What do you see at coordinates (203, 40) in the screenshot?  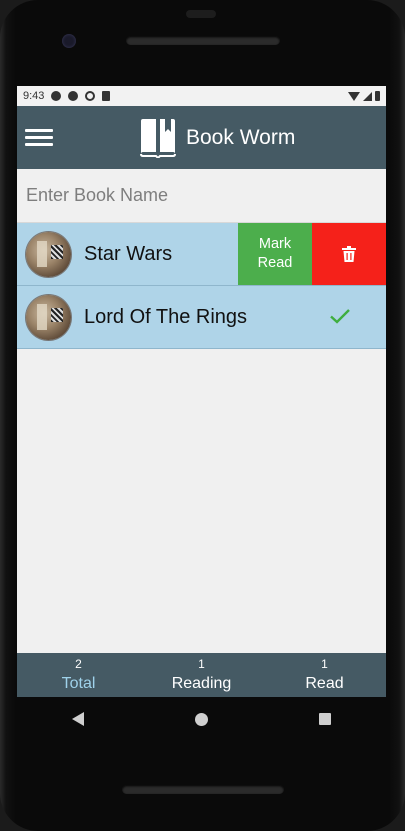 I see `top-speaker` at bounding box center [203, 40].